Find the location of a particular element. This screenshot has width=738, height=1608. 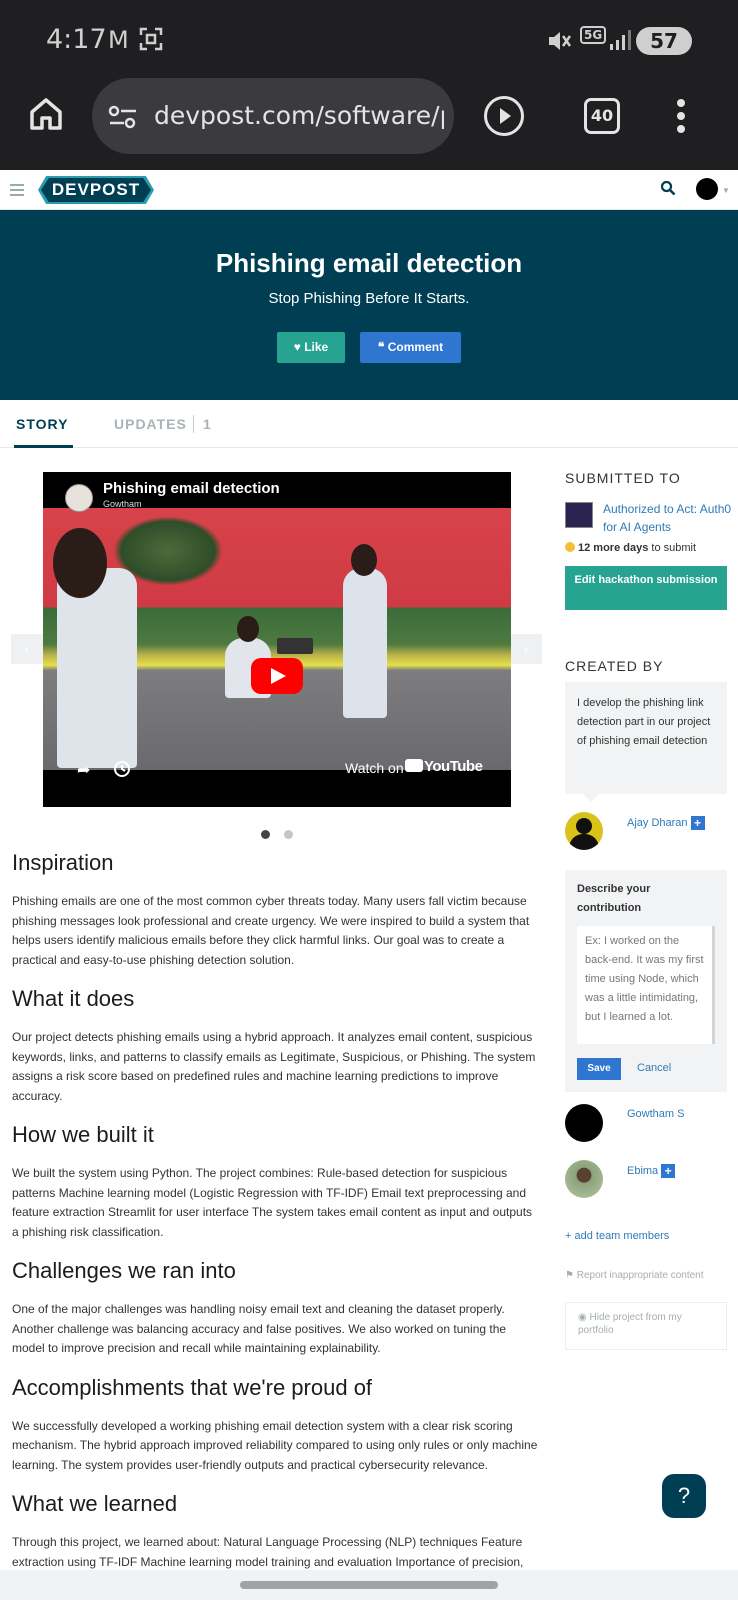

cancel-link: Cancel is located at coordinates (654, 1068).